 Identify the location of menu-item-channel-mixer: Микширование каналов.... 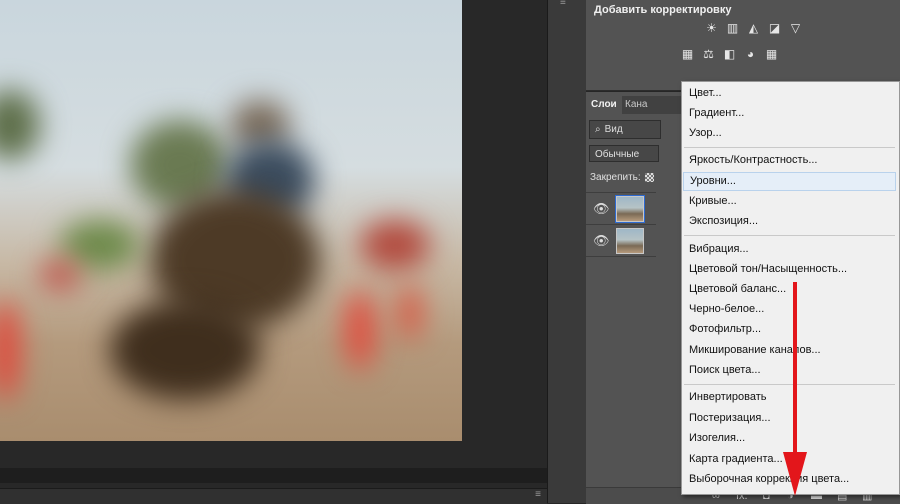
(789, 350).